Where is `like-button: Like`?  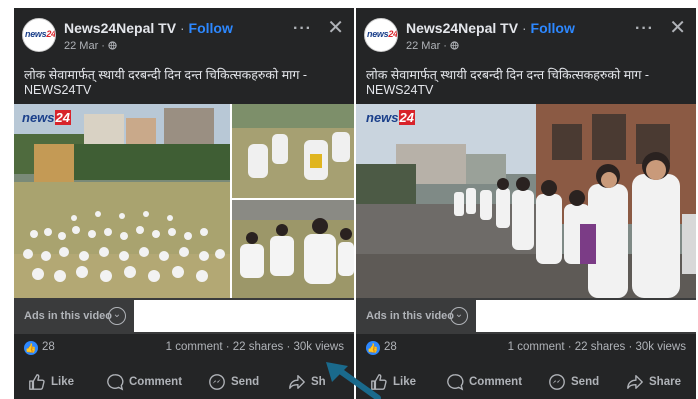
like-button: Like is located at coordinates (51, 382).